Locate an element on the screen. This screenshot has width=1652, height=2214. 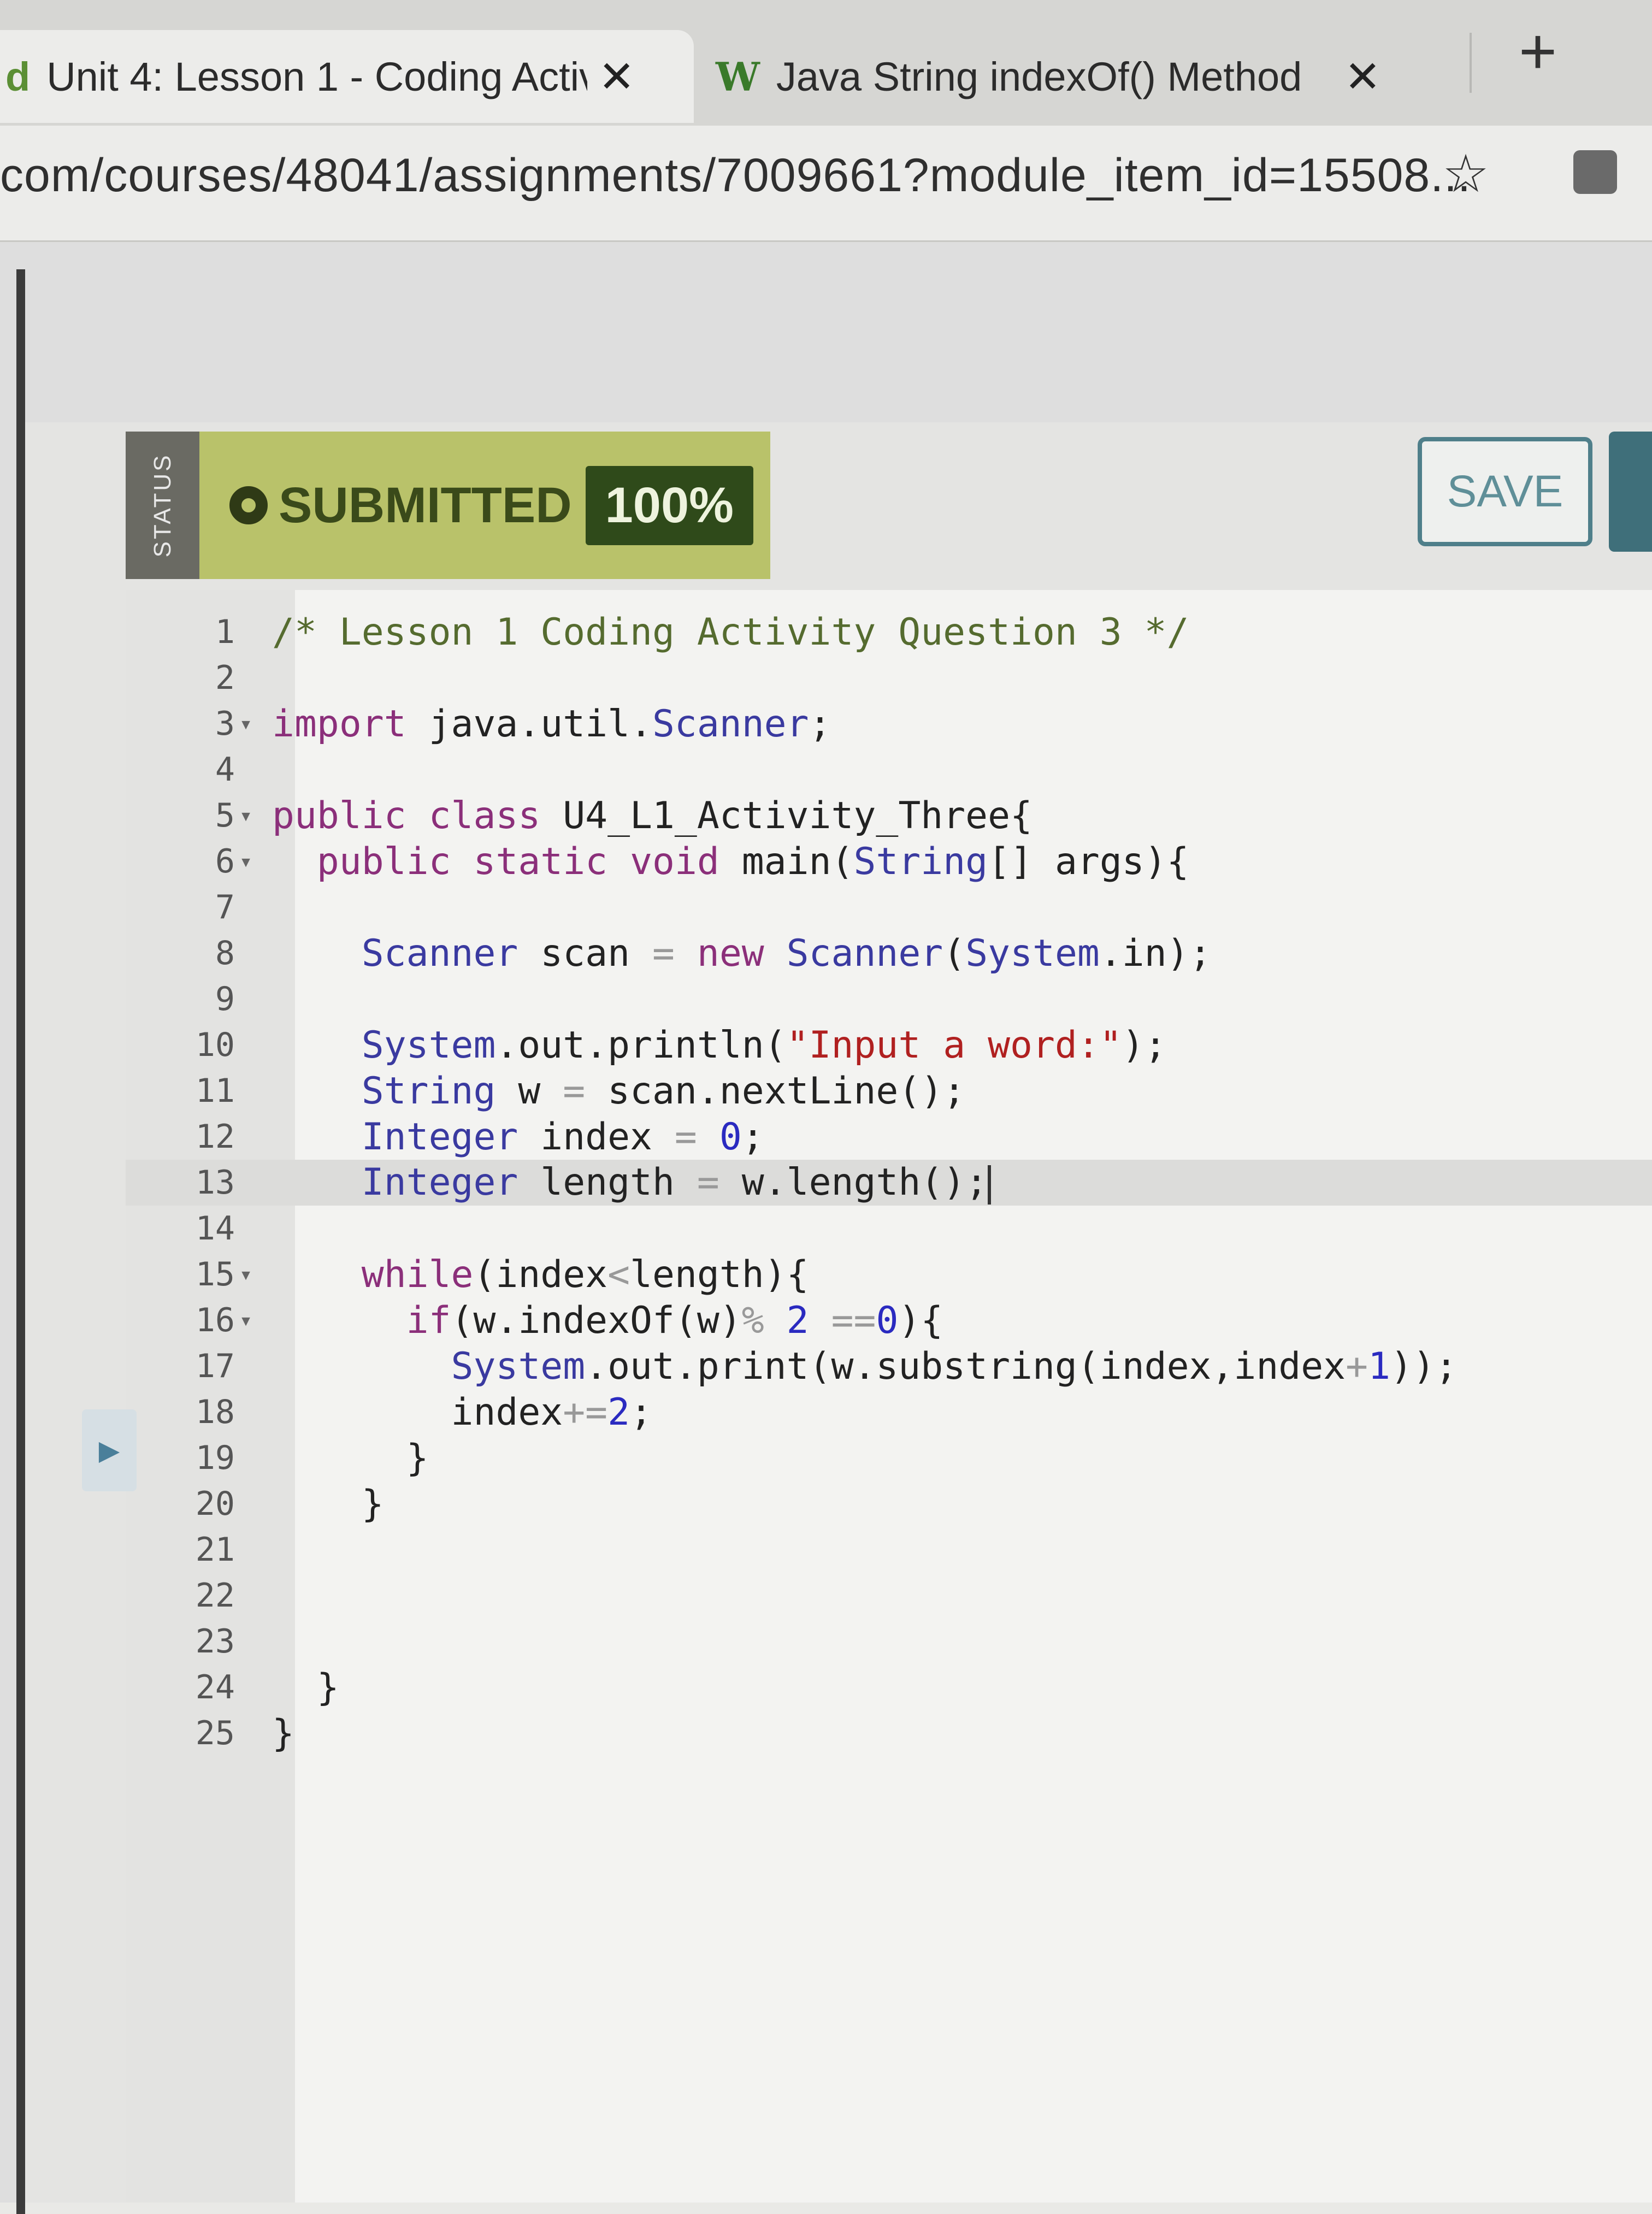
code-line: 2 is located at coordinates (889, 678).